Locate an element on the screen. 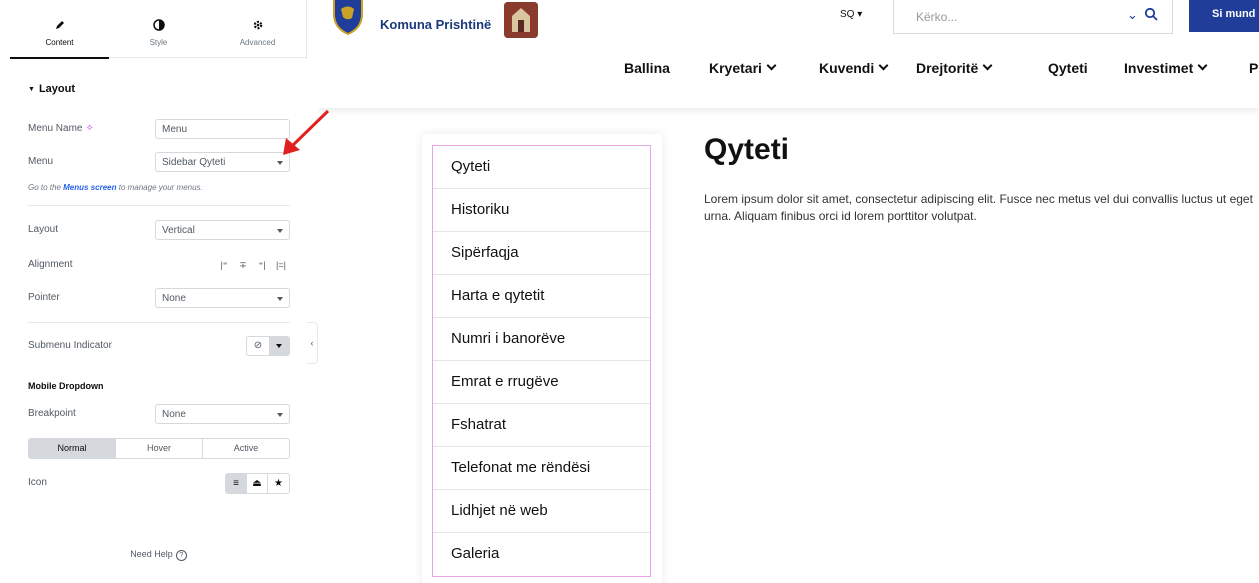 The width and height of the screenshot is (1259, 583). pointer-select: None is located at coordinates (222, 298).